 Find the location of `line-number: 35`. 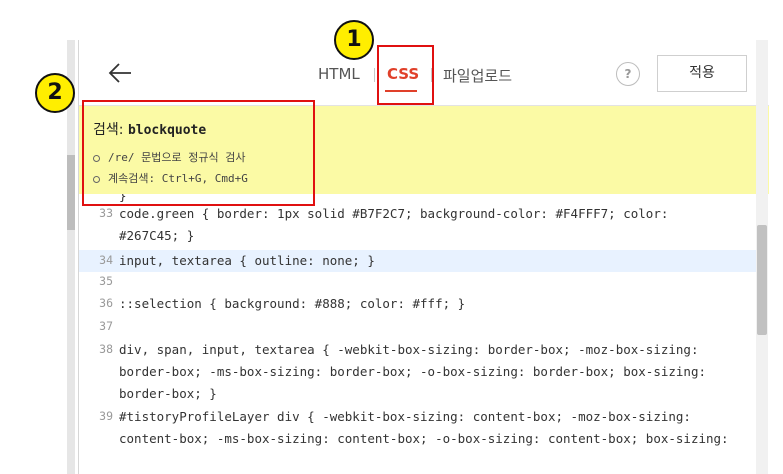

line-number: 35 is located at coordinates (106, 281).